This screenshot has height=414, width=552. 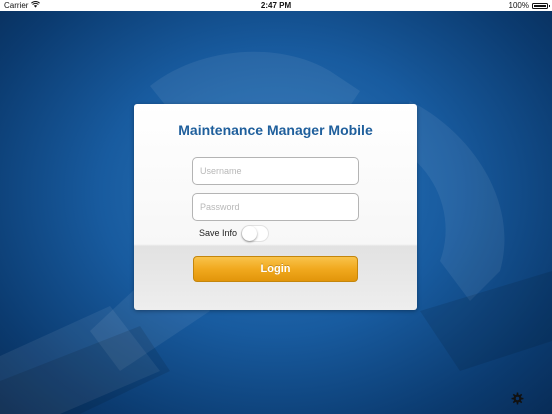 I want to click on login-button: Login, so click(x=275, y=269).